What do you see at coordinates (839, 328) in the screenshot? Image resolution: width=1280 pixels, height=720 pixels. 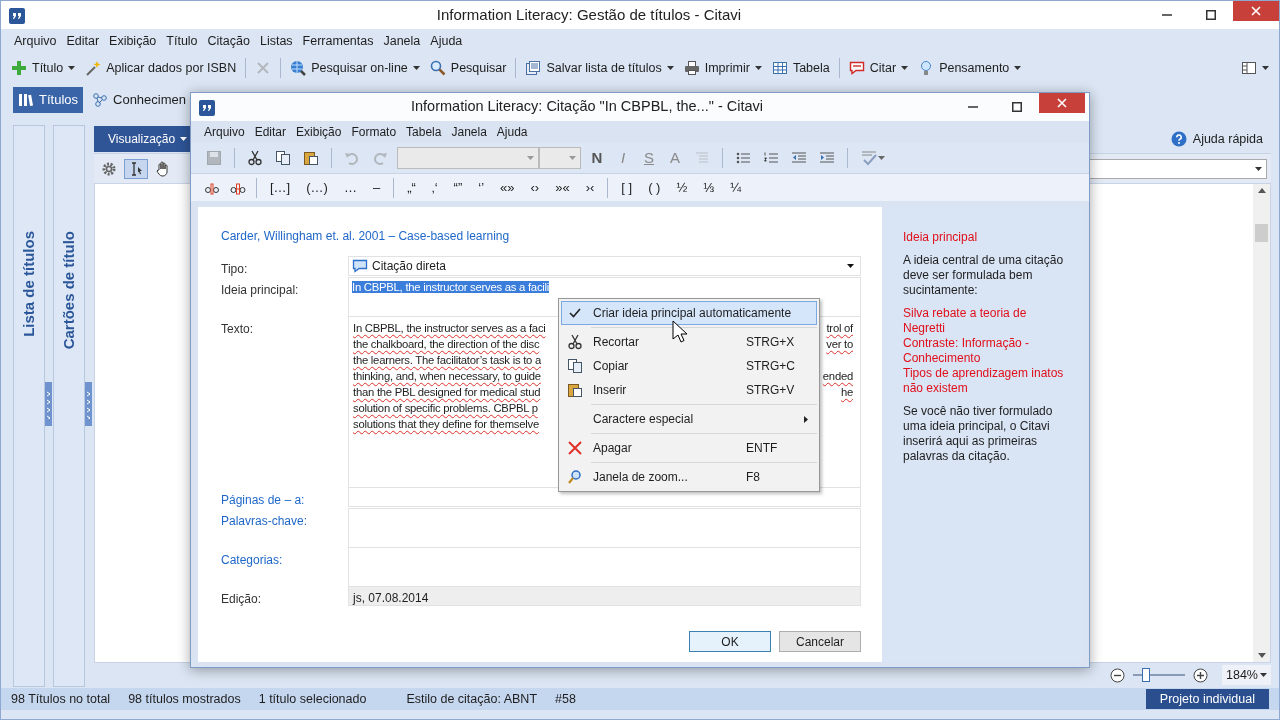 I see `text-fragment: trol of` at bounding box center [839, 328].